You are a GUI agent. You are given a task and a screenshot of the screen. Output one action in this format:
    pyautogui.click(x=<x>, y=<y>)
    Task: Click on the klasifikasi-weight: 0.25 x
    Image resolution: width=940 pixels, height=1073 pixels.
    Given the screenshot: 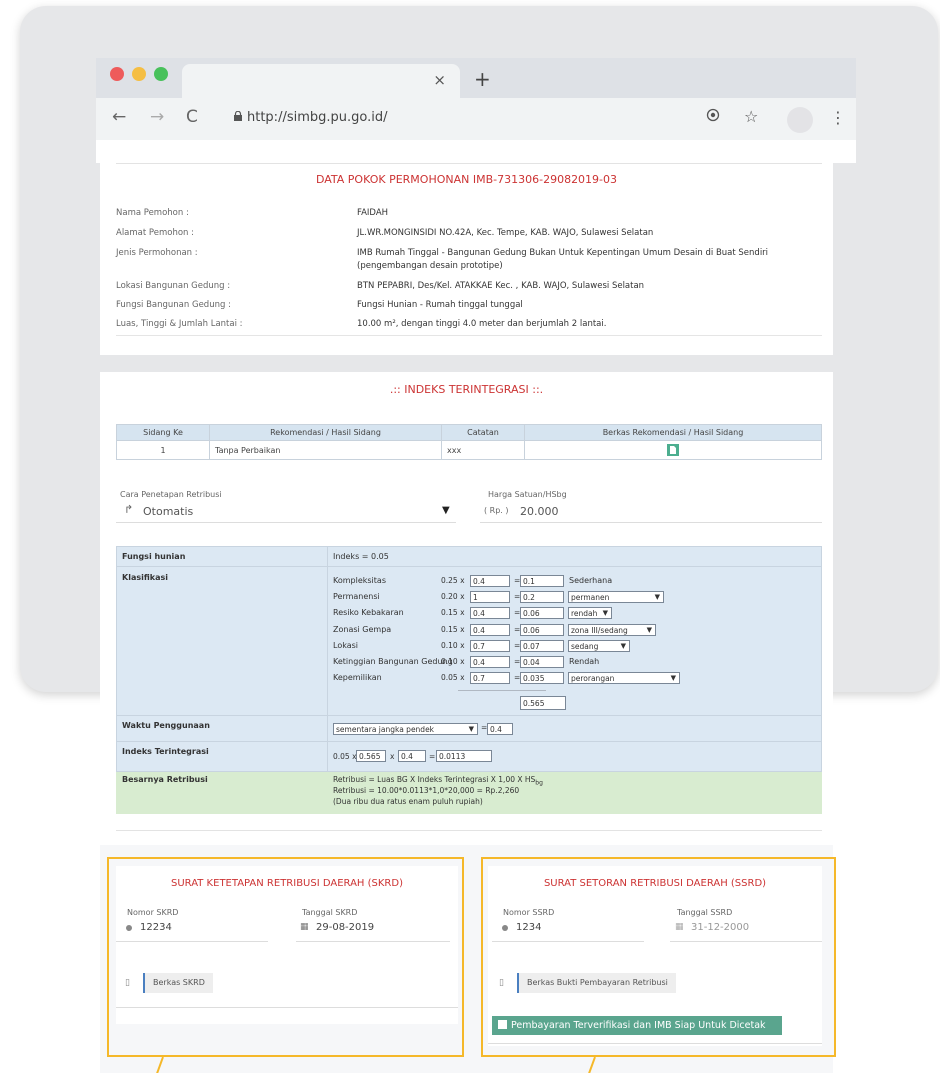 What is the action you would take?
    pyautogui.click(x=453, y=580)
    